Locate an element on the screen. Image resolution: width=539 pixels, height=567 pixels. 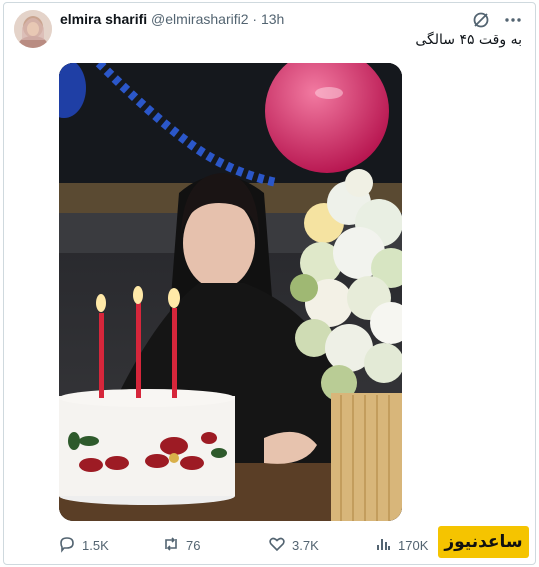
like-count: 3.7K is located at coordinates (305, 545).